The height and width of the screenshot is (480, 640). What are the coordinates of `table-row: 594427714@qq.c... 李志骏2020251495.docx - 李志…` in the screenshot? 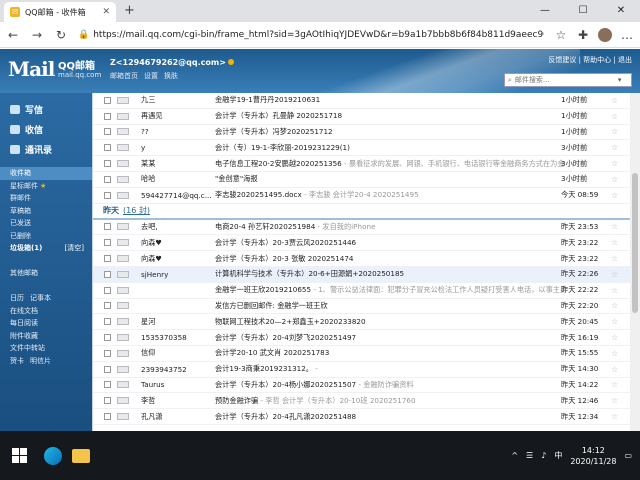 It's located at (361, 196).